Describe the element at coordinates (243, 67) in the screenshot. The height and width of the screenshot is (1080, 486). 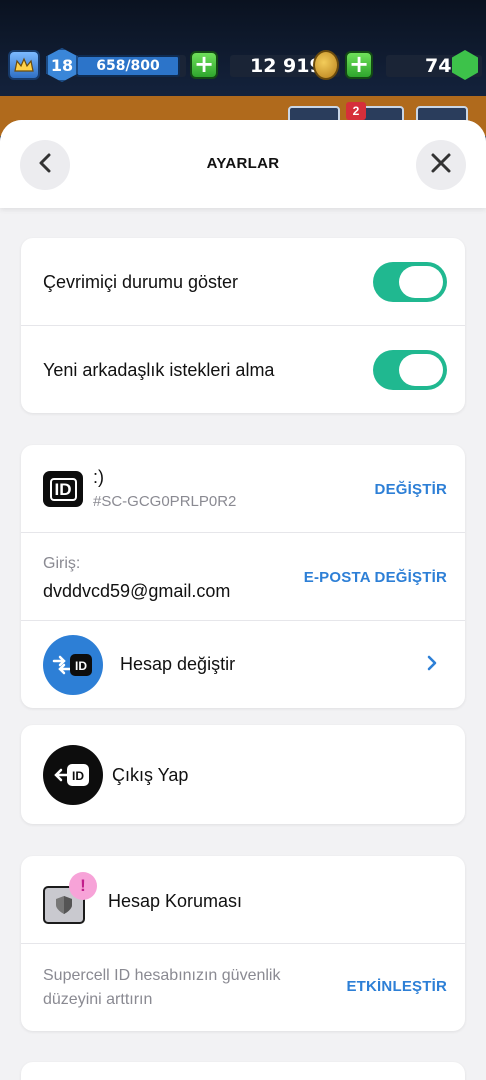
I see `game-hud: 658/800 18 + 12 919 + 74` at that location.